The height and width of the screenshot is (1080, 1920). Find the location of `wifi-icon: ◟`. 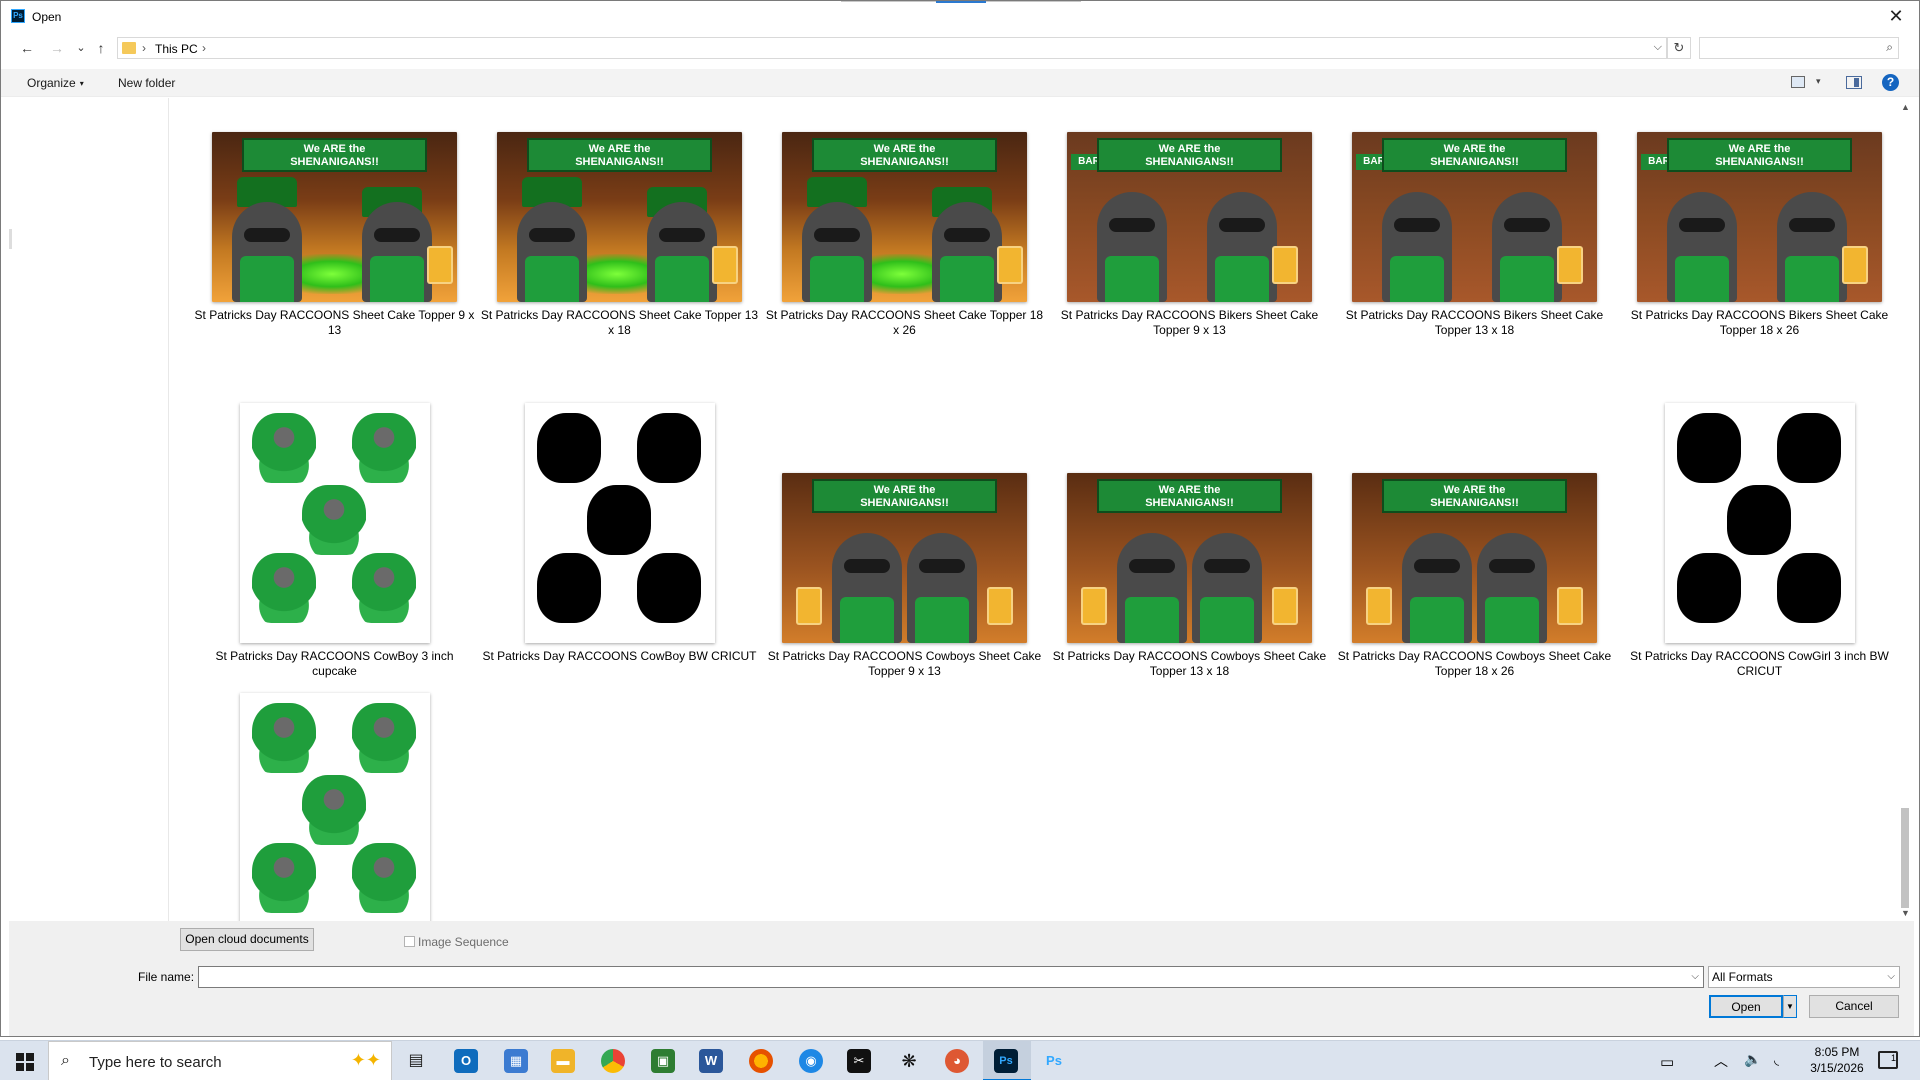

wifi-icon: ◟ is located at coordinates (1776, 1066).